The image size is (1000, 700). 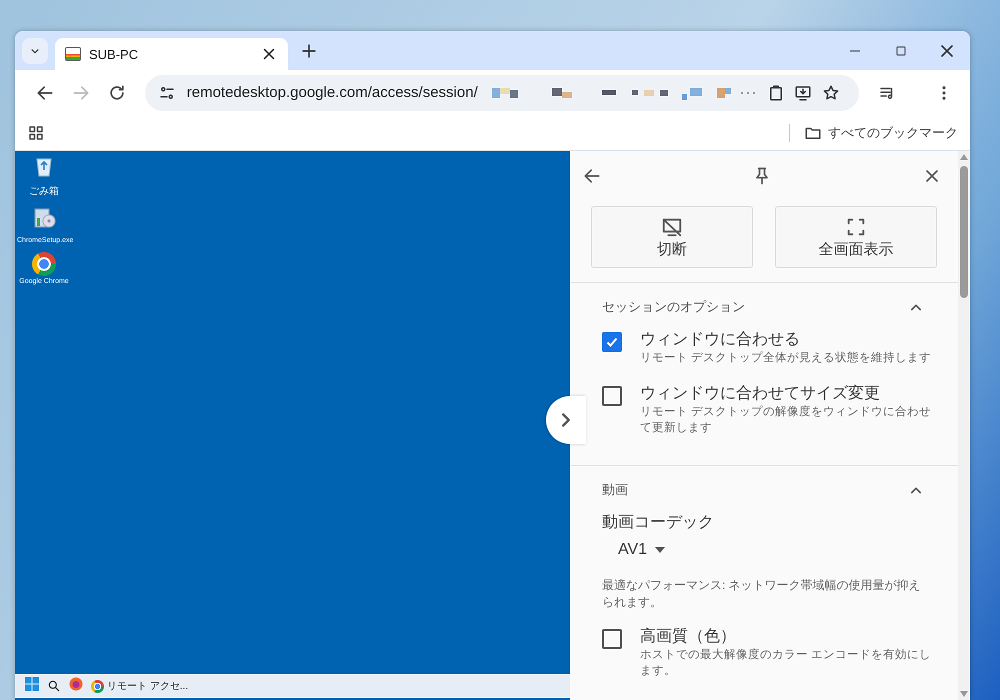 I want to click on search-icon, so click(x=54, y=686).